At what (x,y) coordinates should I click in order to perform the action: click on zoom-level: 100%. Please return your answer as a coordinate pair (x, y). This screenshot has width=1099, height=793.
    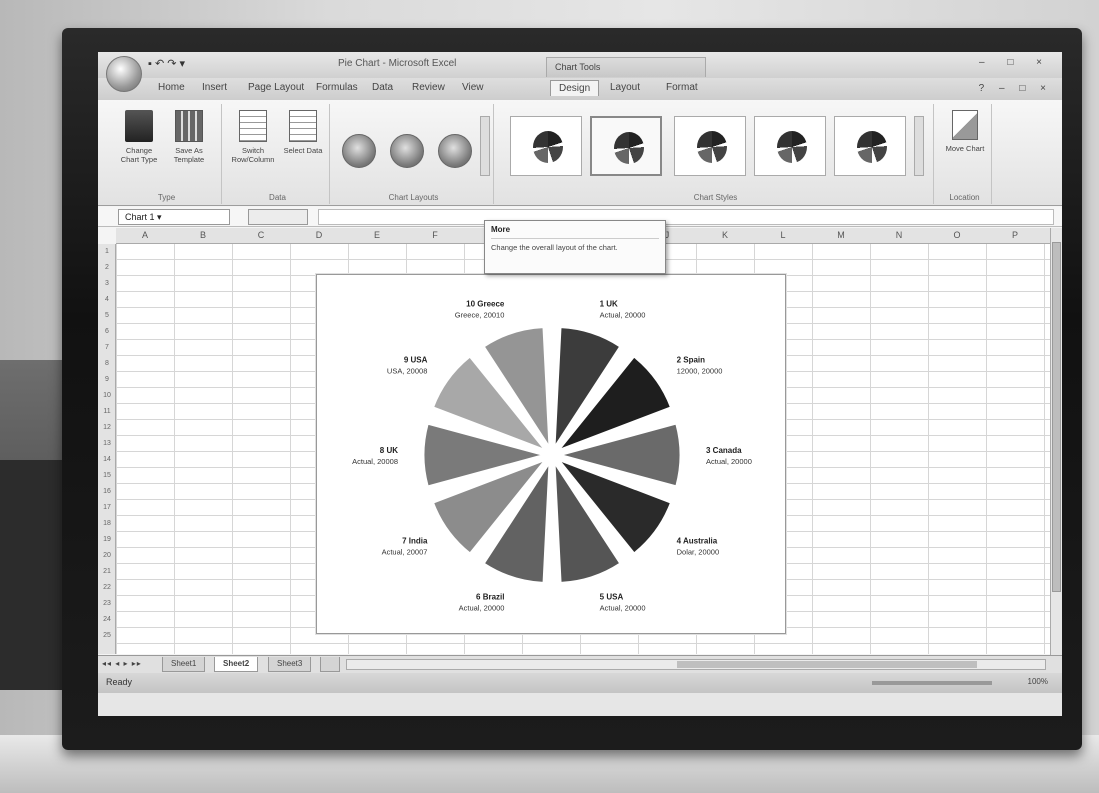
    Looking at the image, I should click on (1038, 681).